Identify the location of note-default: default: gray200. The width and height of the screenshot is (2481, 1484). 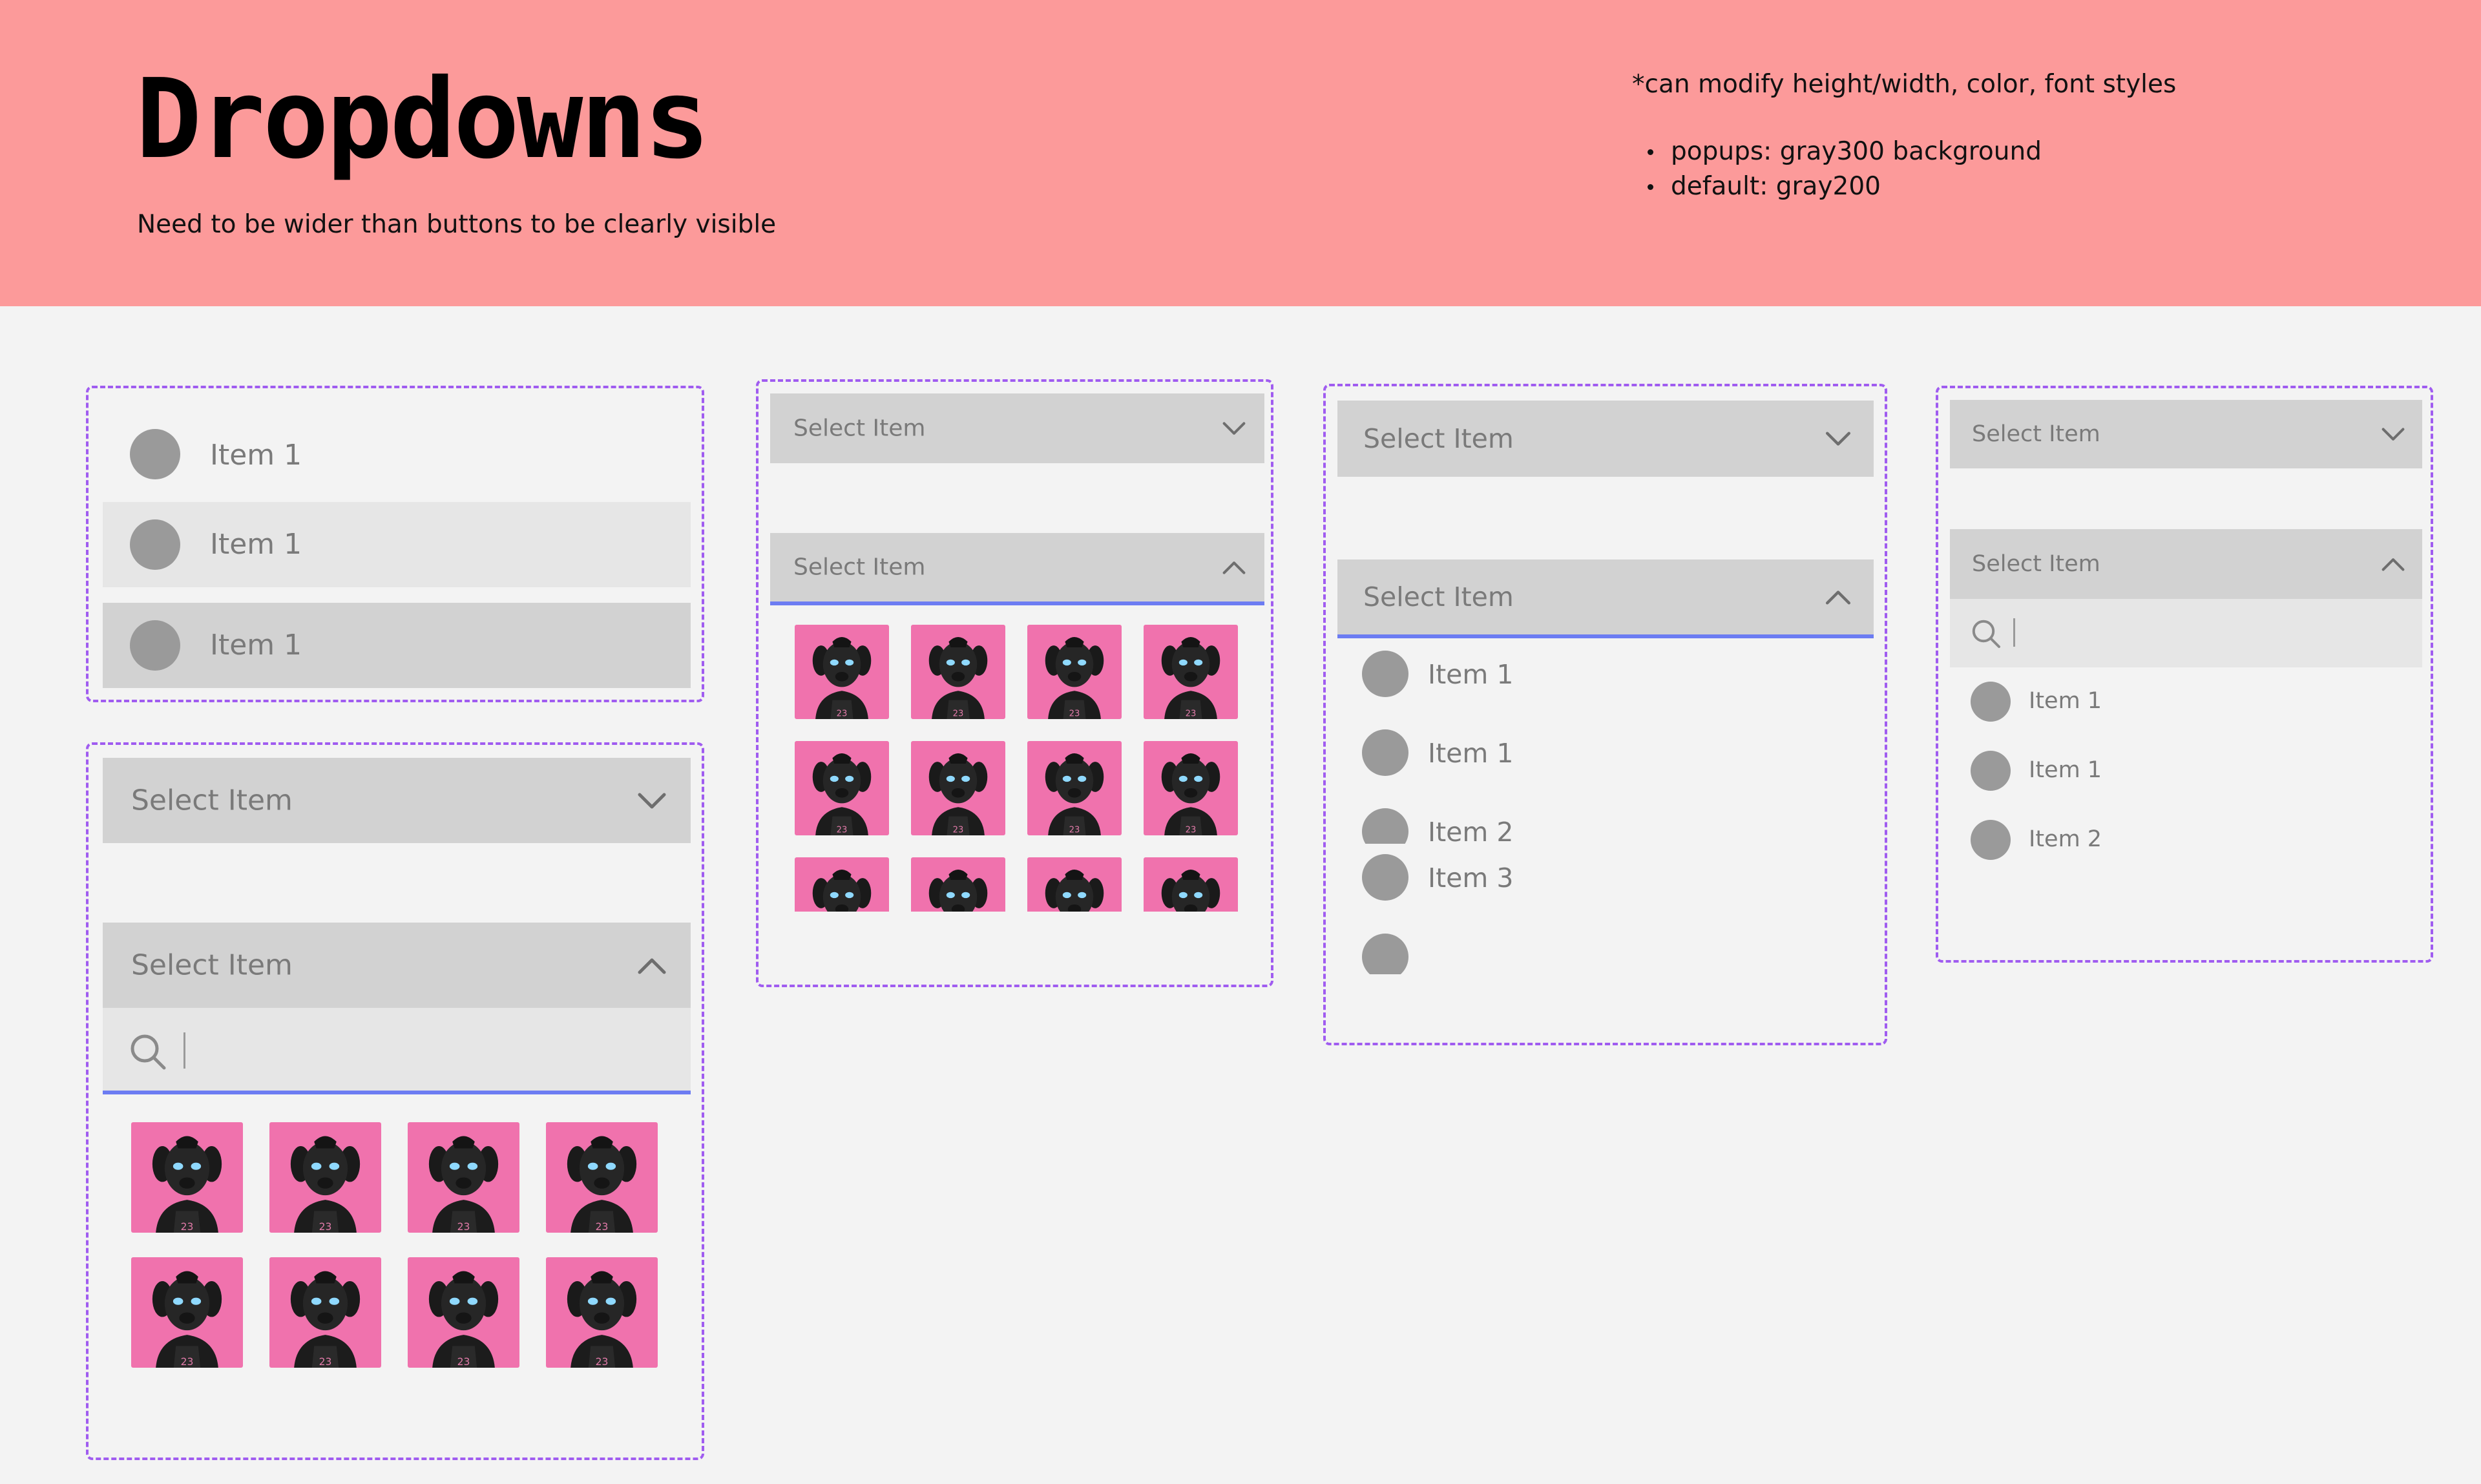
(1844, 187).